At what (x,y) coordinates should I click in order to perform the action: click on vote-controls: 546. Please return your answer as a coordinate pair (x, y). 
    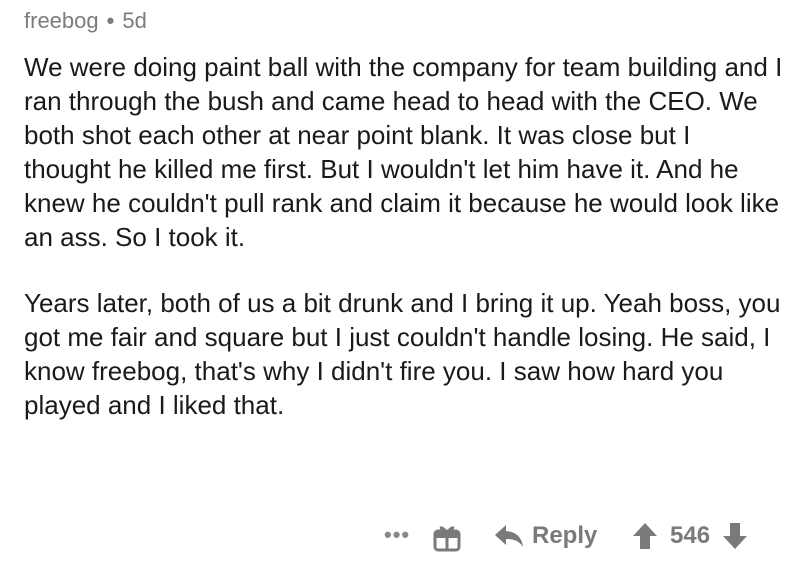
    Looking at the image, I should click on (690, 536).